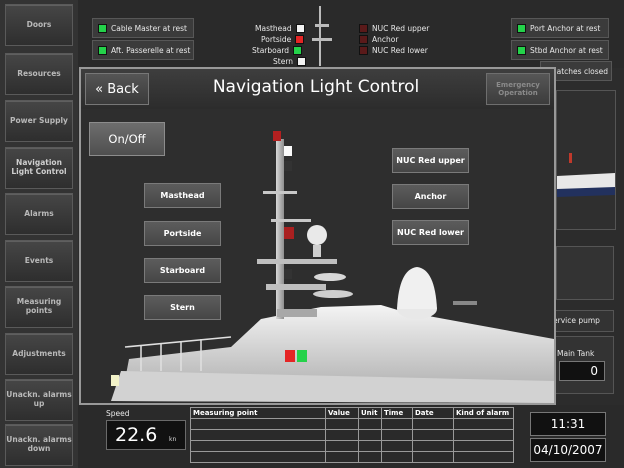  Describe the element at coordinates (39, 74) in the screenshot. I see `sidebar-item-resources: Resources` at that location.